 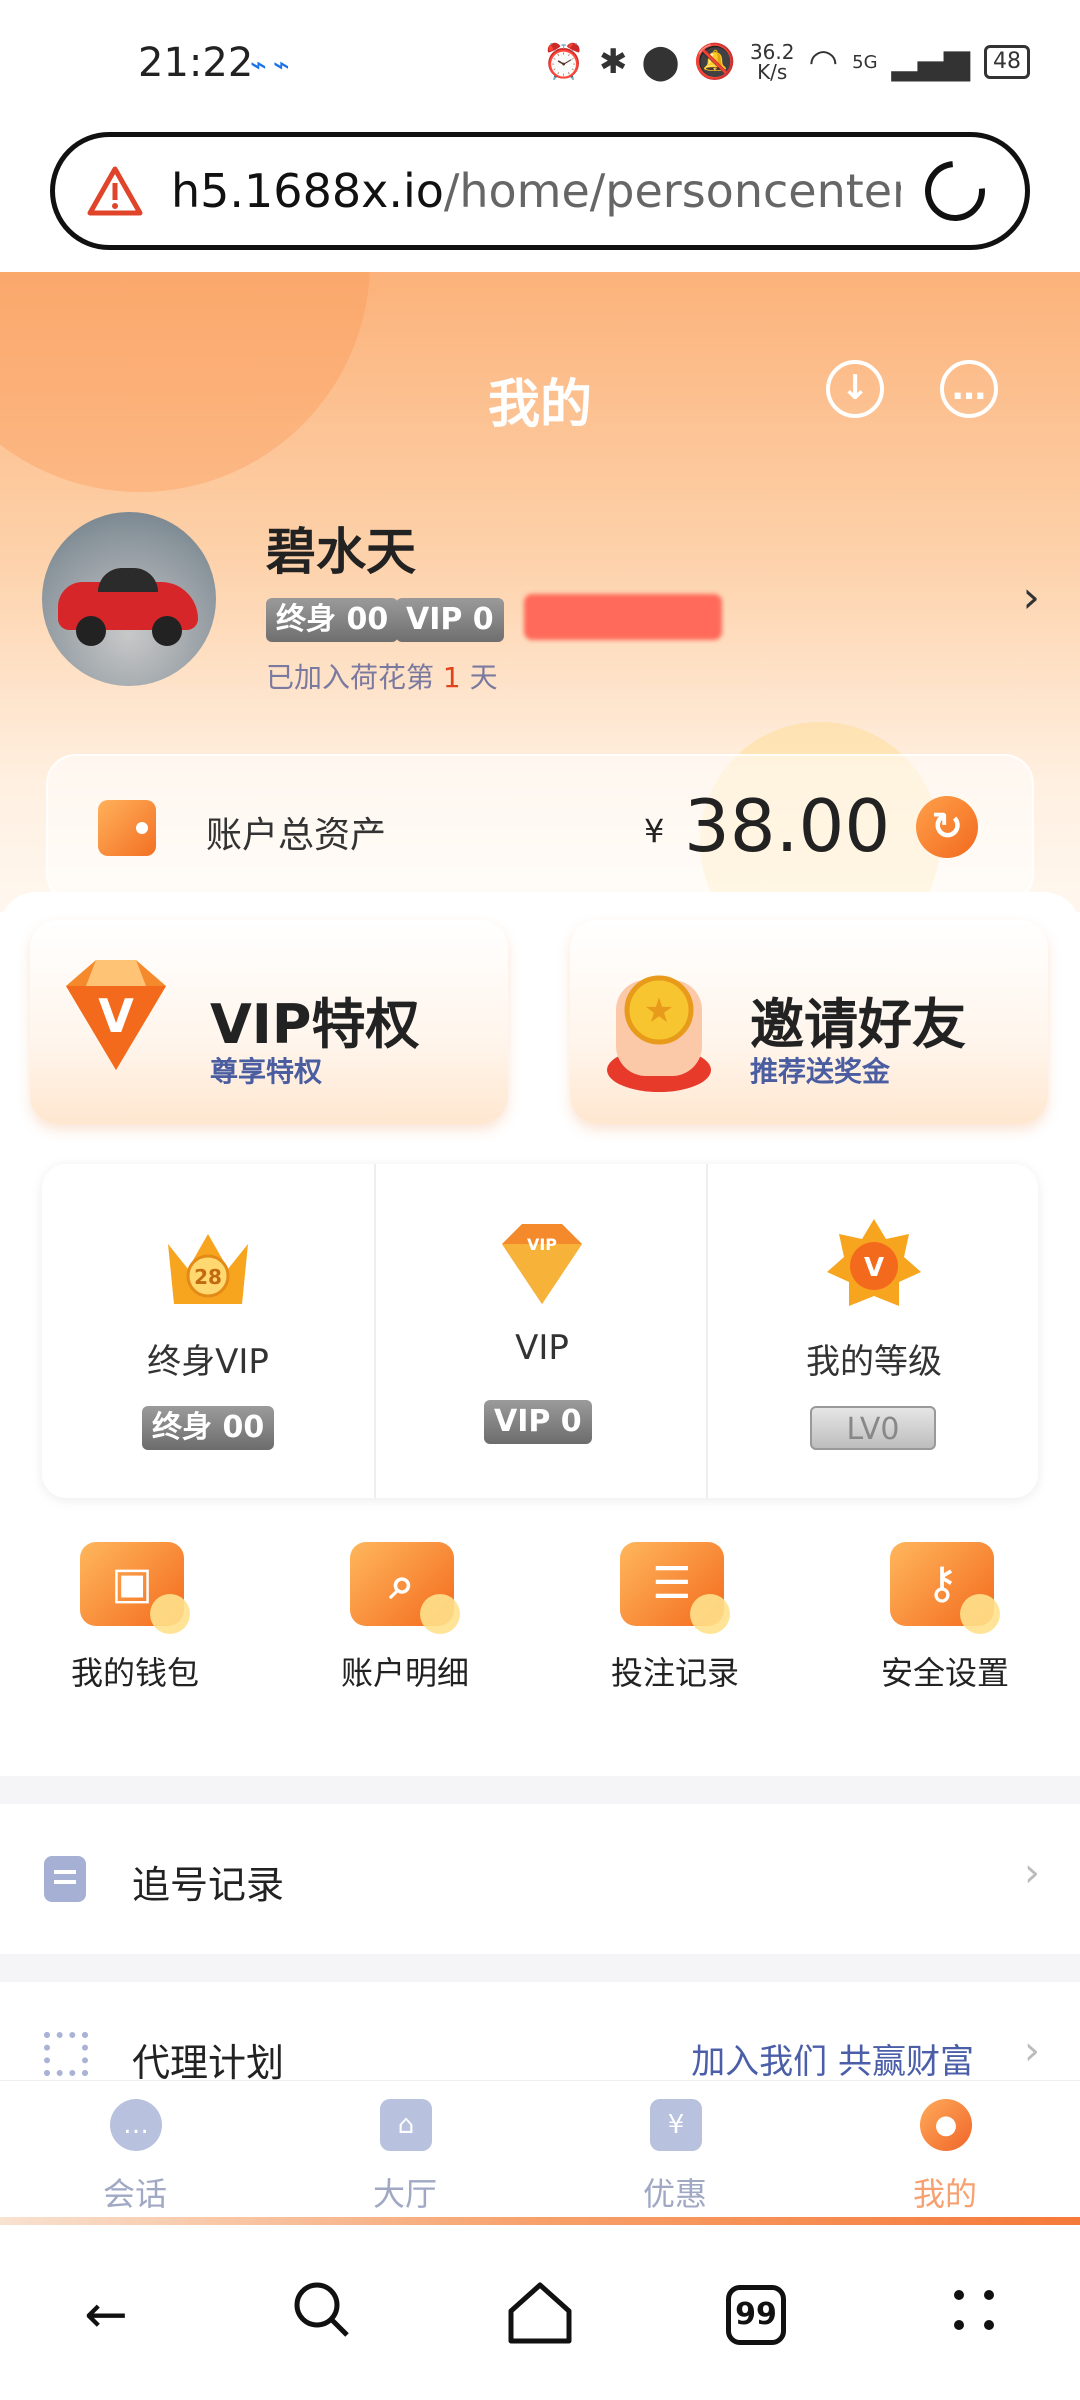 What do you see at coordinates (540, 65) in the screenshot?
I see `status-bar: 21:22 ⌁⌁ ⏰ ✱ ⬤ 🔕 36.2 K/s ◠ 5G ▂▄▆ 48` at bounding box center [540, 65].